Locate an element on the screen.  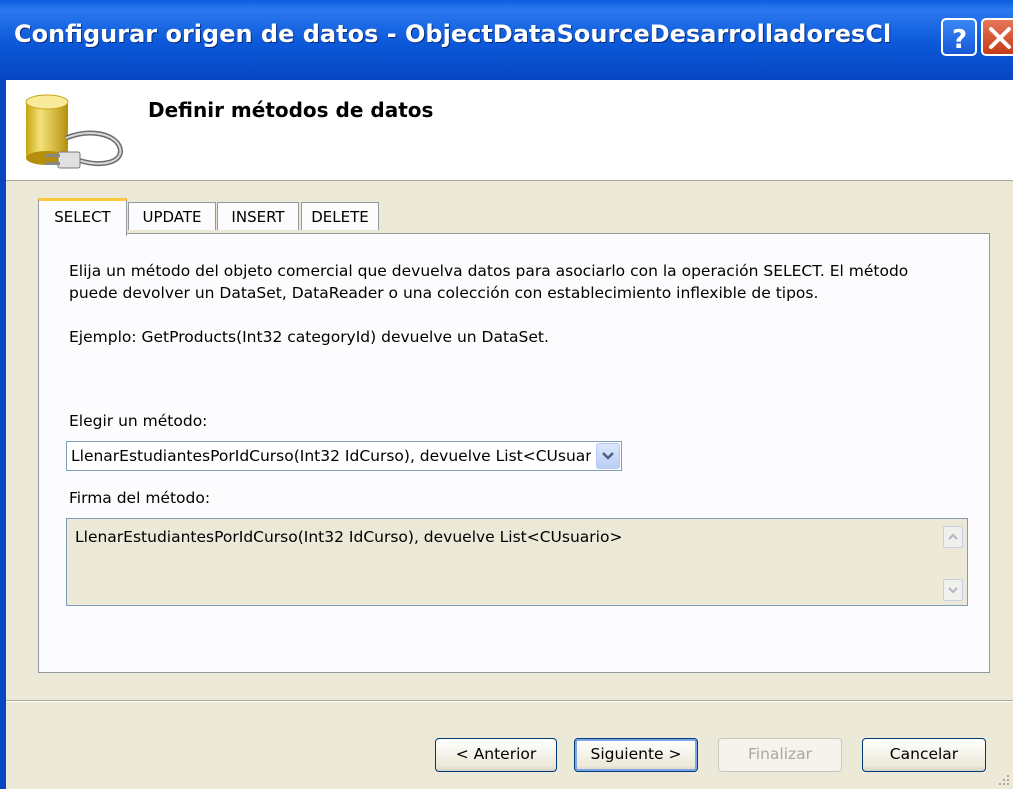
footer-separator is located at coordinates (509, 701).